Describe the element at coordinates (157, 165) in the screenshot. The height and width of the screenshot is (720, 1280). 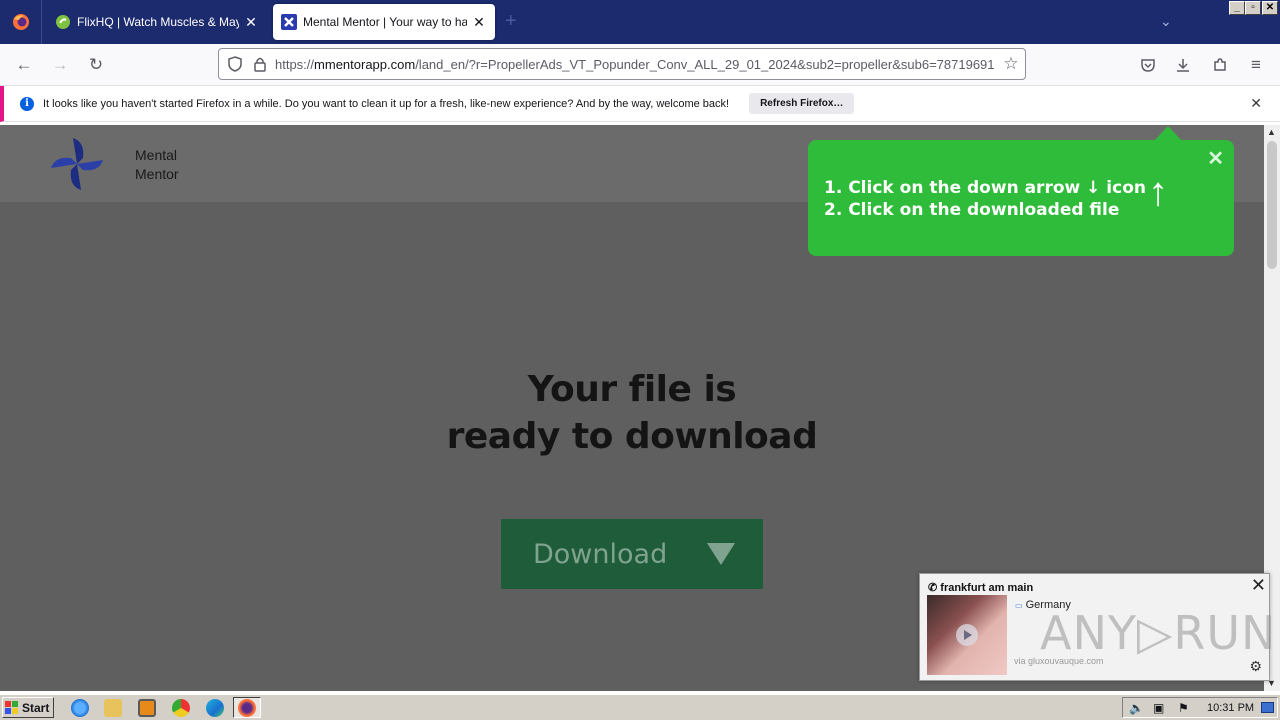
I see `brand-name: Mental Mentor` at that location.